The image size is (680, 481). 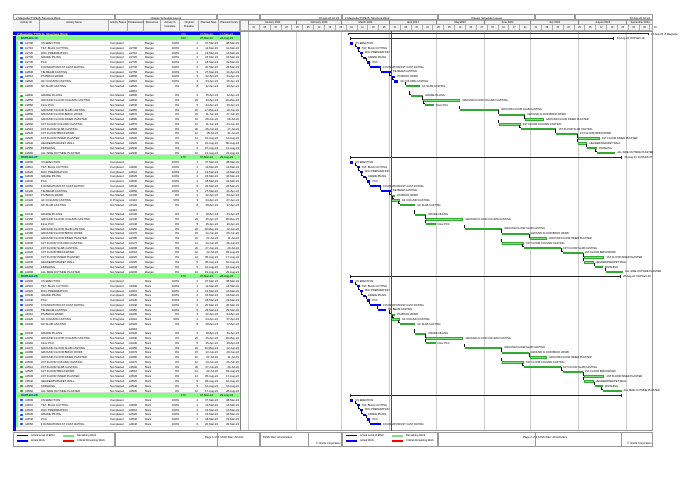 I want to click on task-cell-id: A2830, so click(x=29, y=85).